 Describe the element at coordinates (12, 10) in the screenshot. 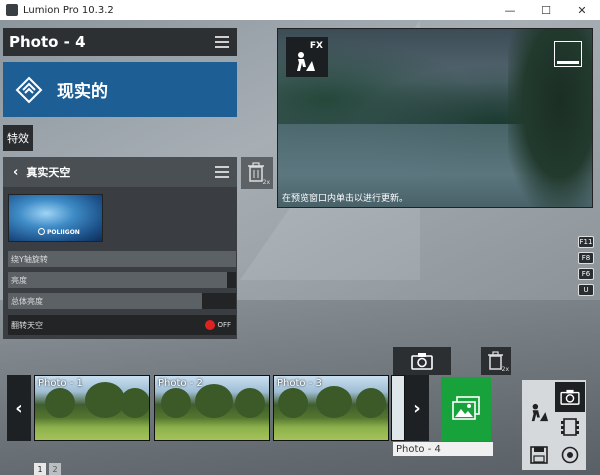

I see `app-icon` at that location.